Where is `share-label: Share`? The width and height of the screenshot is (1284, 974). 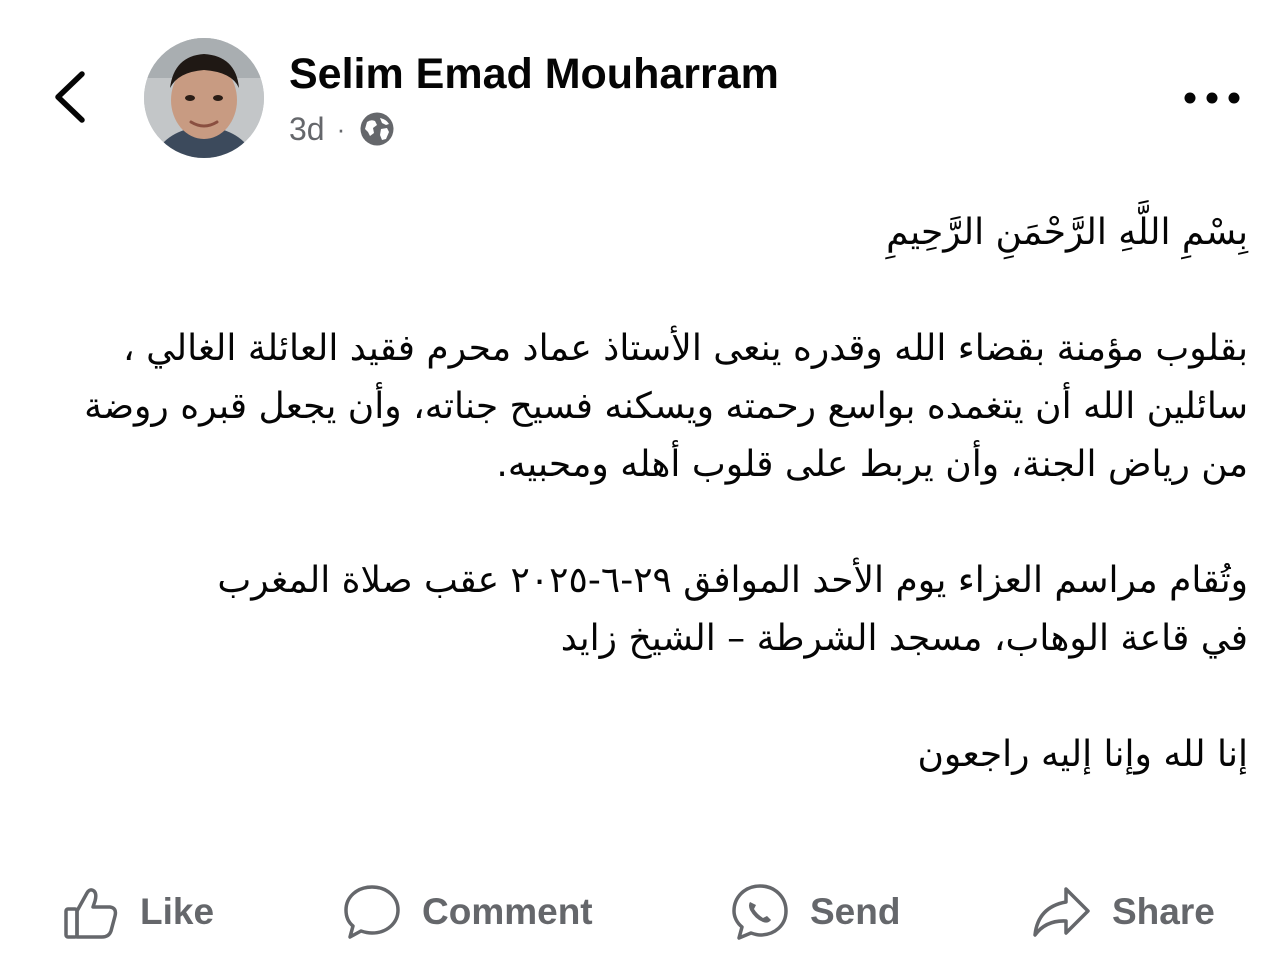 share-label: Share is located at coordinates (1163, 911).